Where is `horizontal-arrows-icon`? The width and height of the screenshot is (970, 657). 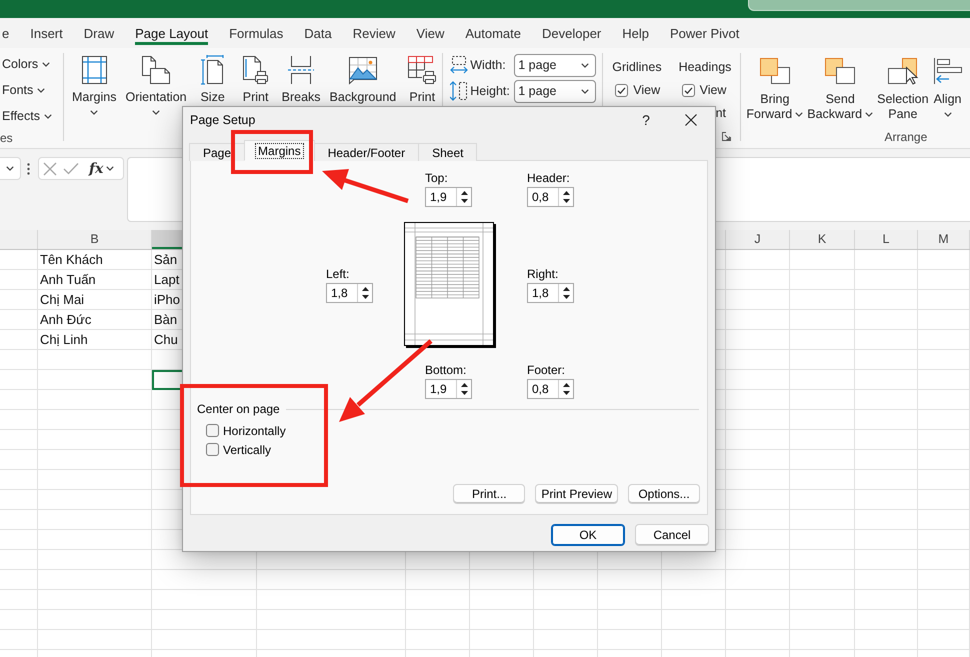 horizontal-arrows-icon is located at coordinates (459, 65).